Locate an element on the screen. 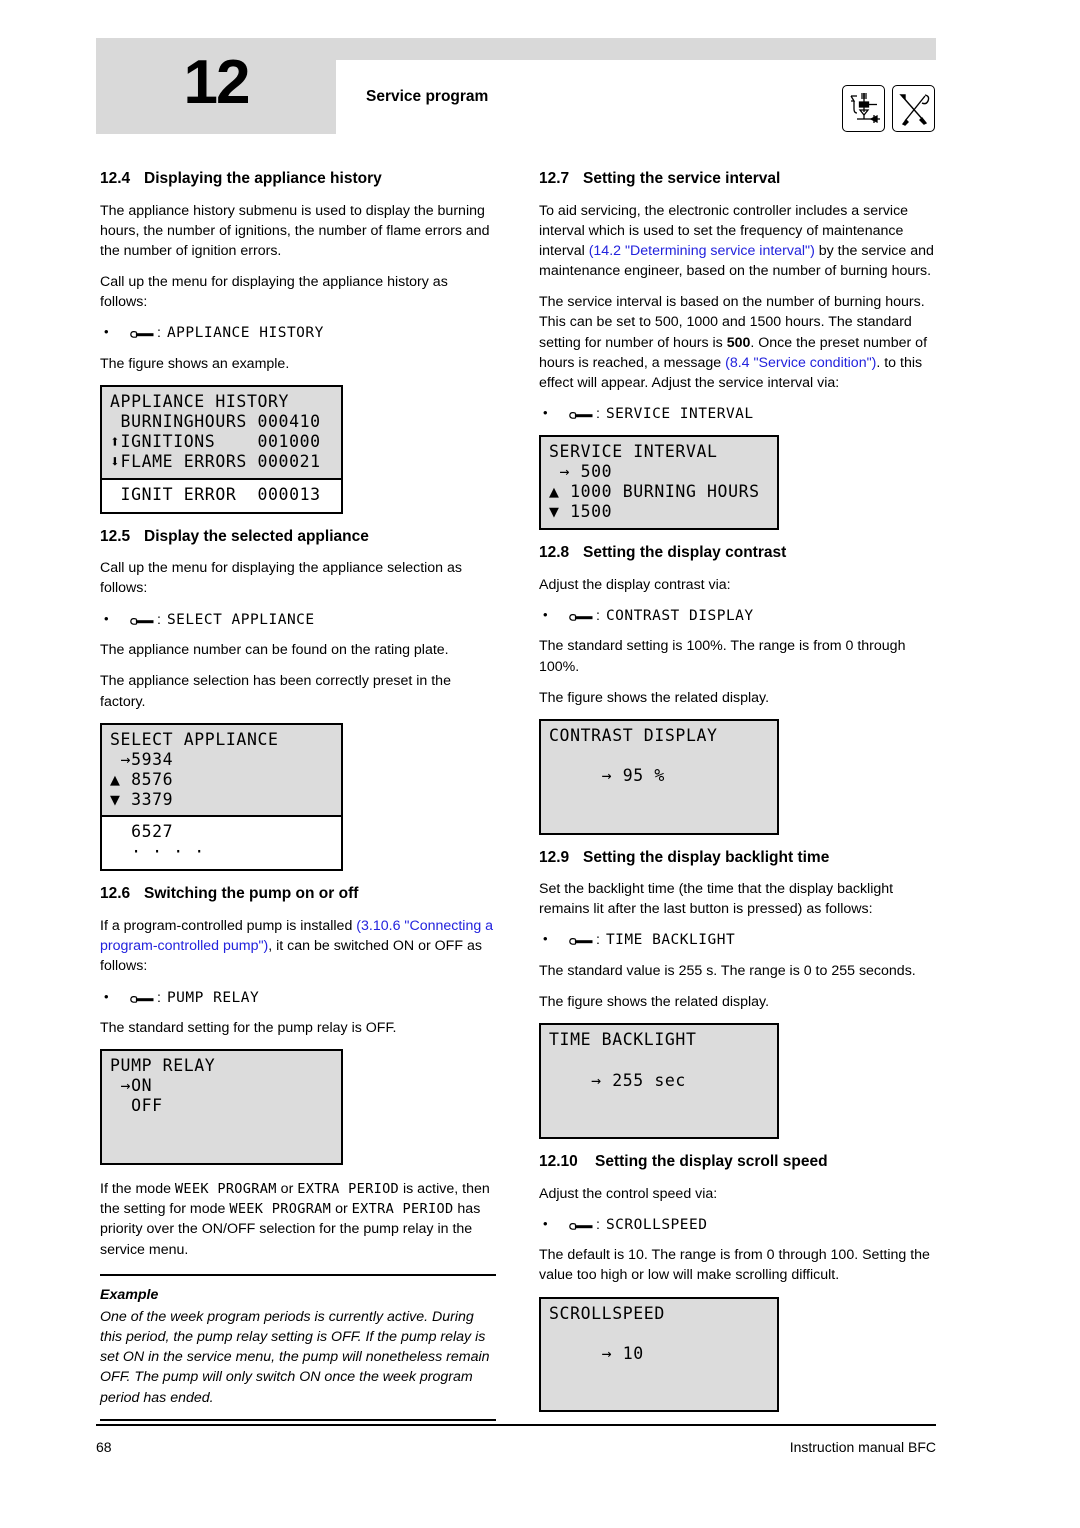  lcd-line: ⬇FLAME ERRORS 000021 is located at coordinates (215, 462).